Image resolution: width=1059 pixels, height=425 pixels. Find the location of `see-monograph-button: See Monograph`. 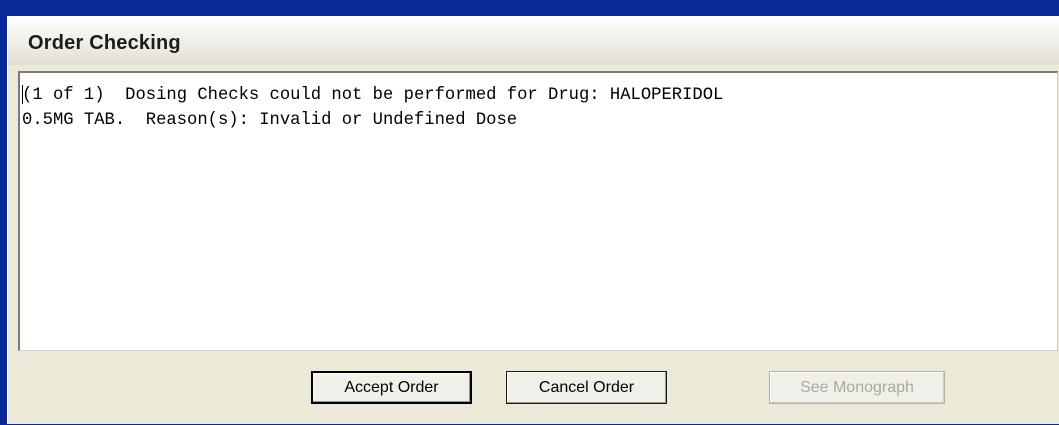

see-monograph-button: See Monograph is located at coordinates (857, 387).